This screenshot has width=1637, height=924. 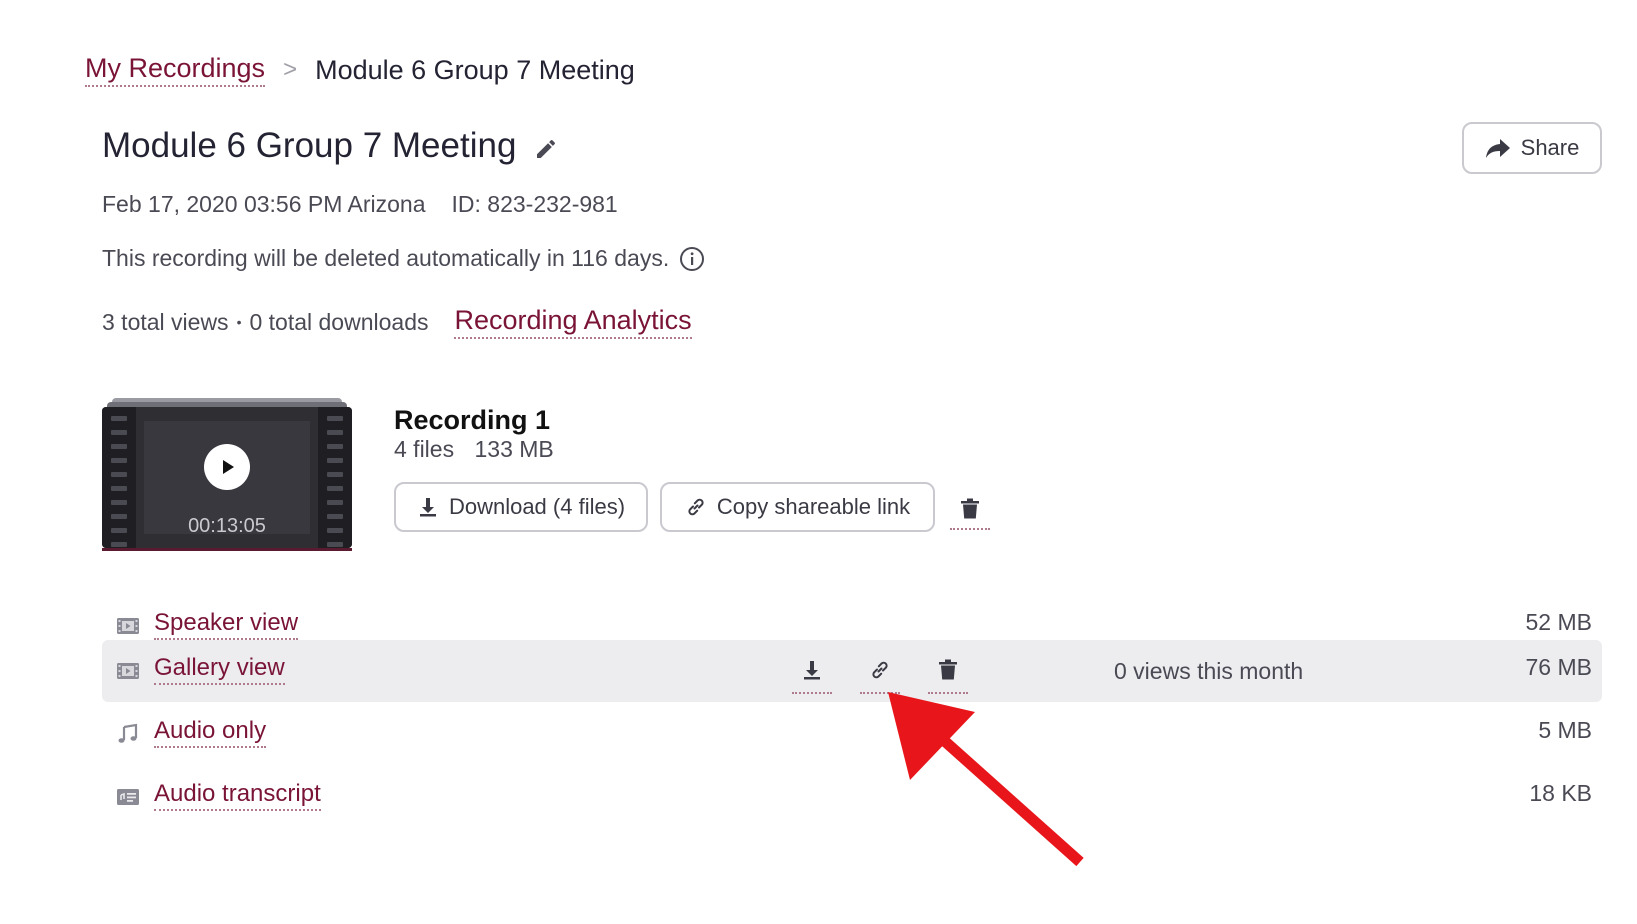 What do you see at coordinates (210, 732) in the screenshot?
I see `file-name-link: Audio only` at bounding box center [210, 732].